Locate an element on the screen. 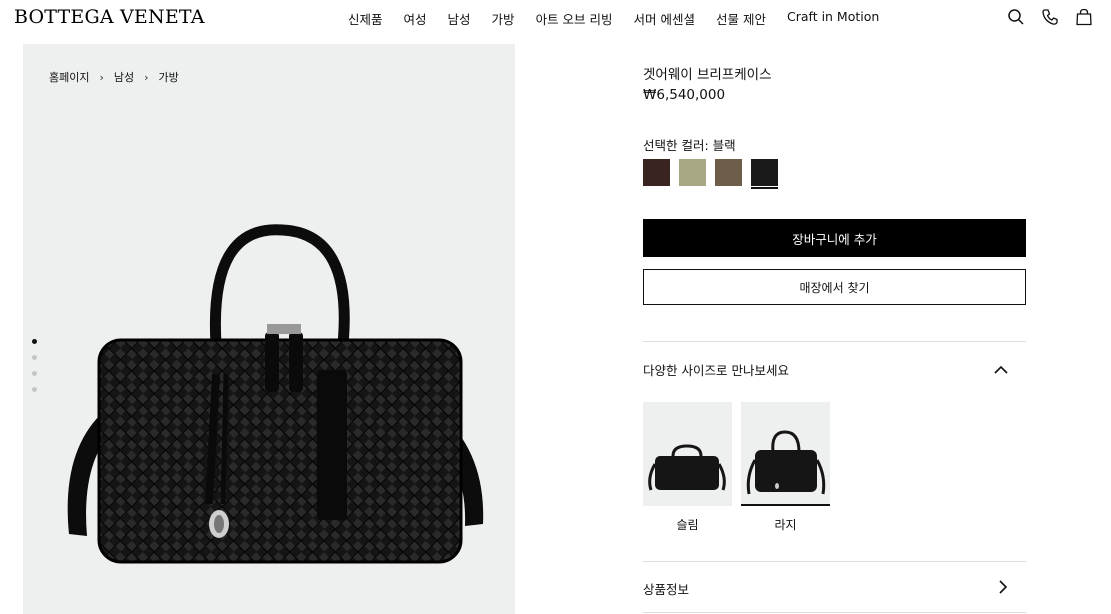 The width and height of the screenshot is (1111, 614). product-title: 겟어웨이 브리프케이스 is located at coordinates (707, 75).